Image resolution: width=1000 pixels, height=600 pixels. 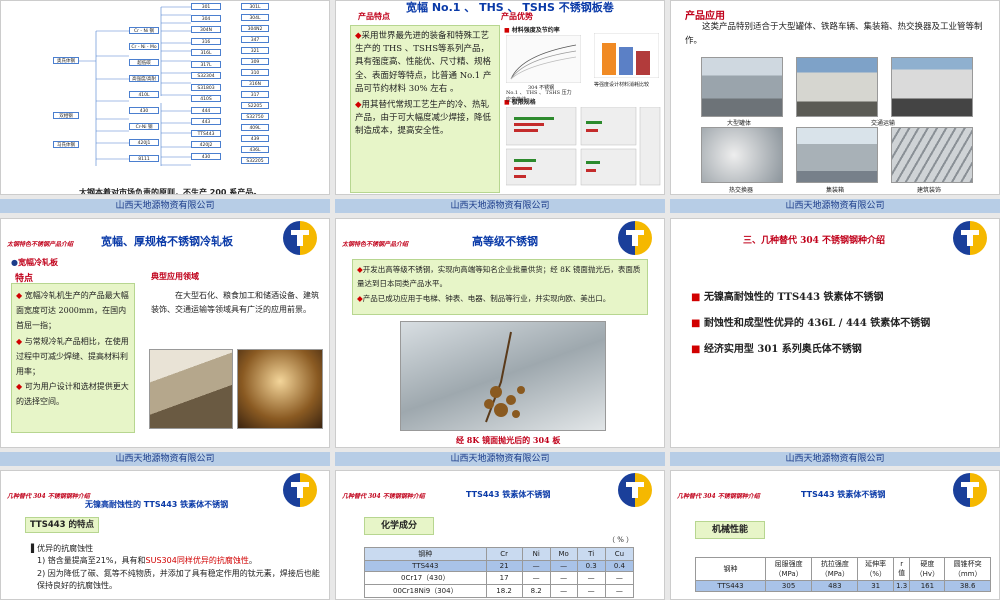 What do you see at coordinates (499, 578) in the screenshot?
I see `table-row: 0Cr17（430） 17— — — —` at bounding box center [499, 578].